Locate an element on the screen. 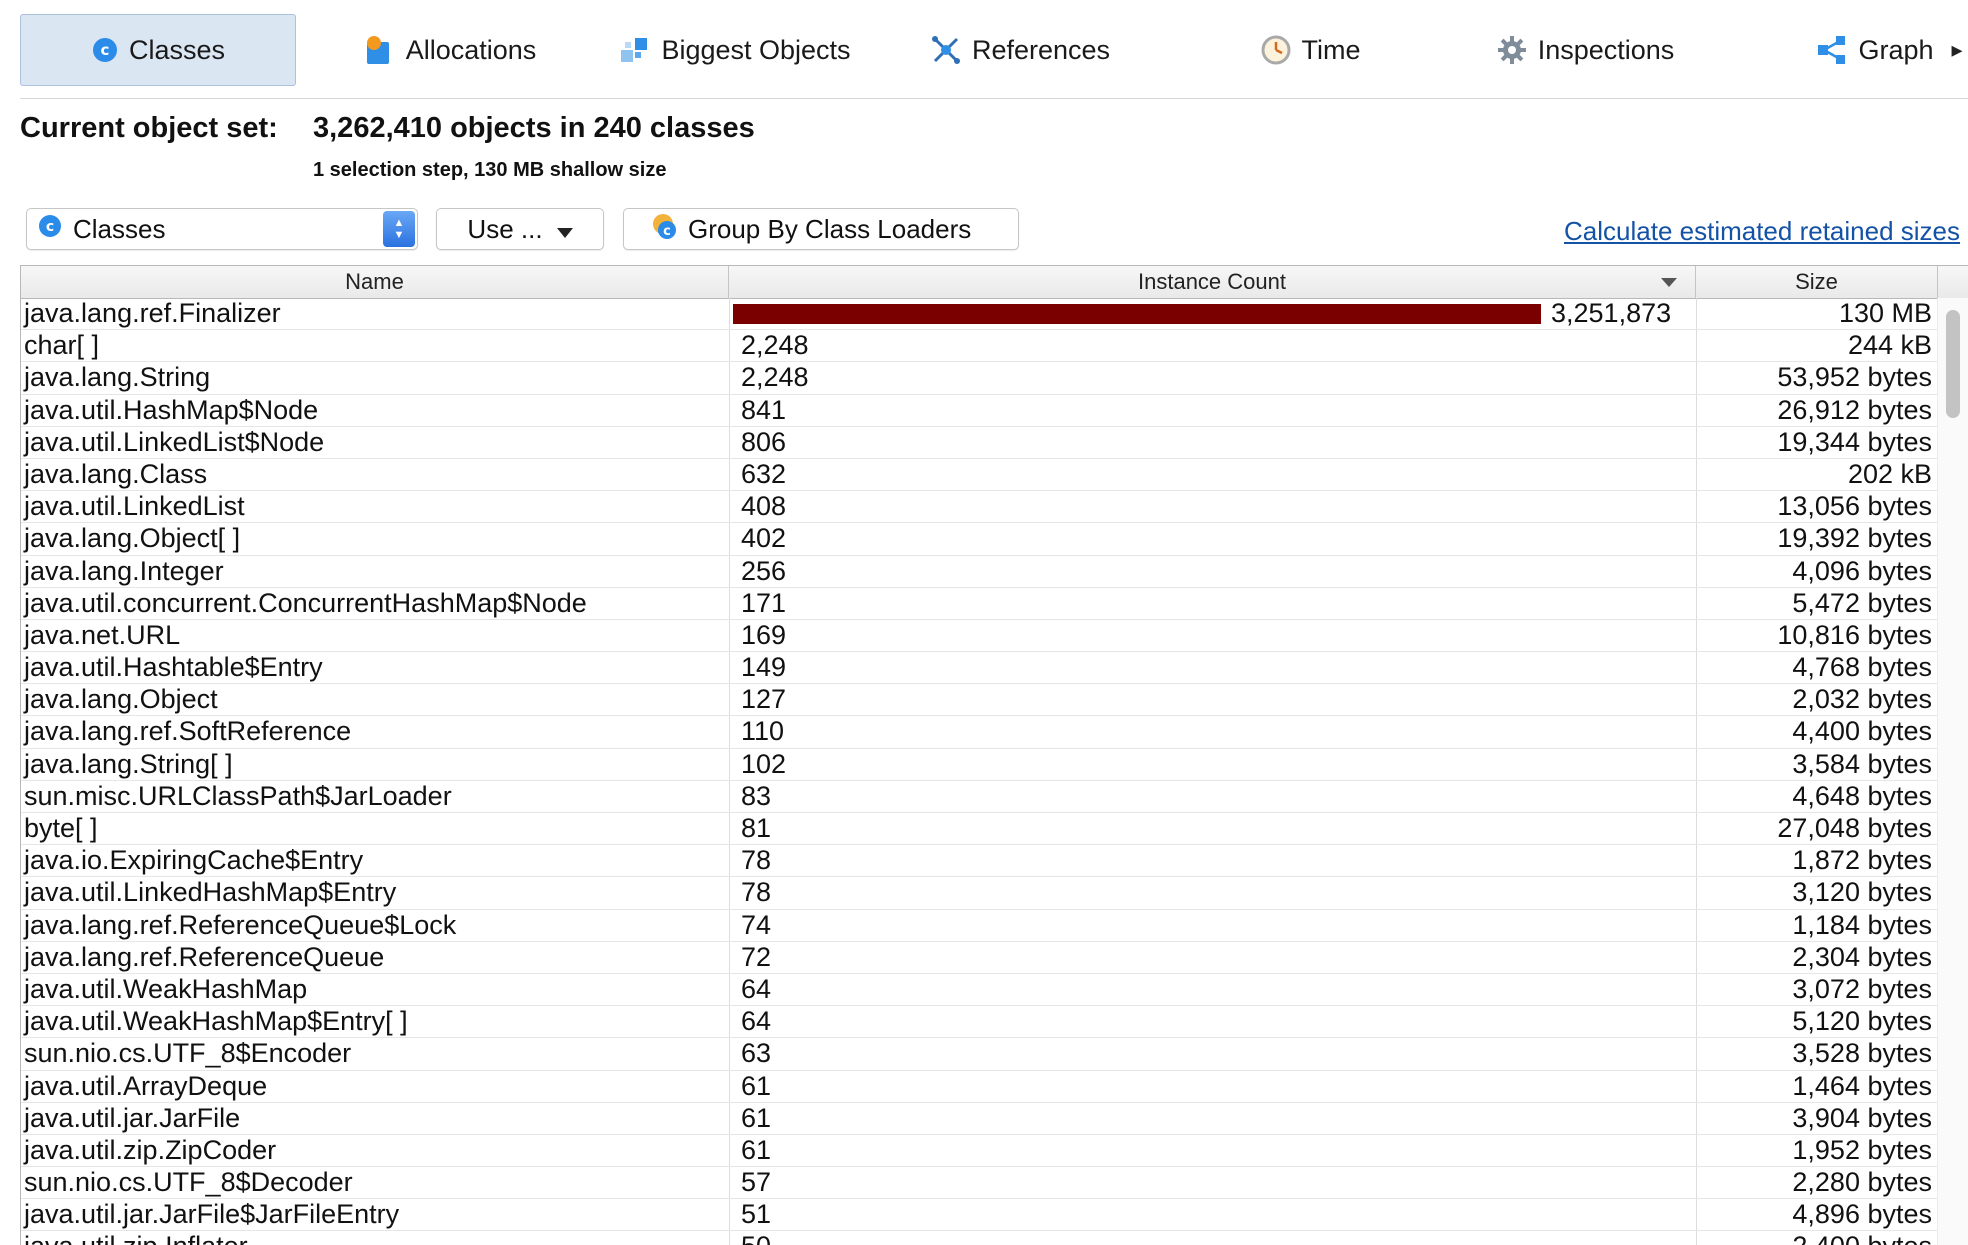 The height and width of the screenshot is (1245, 1968). instance-count-cell: 256 is located at coordinates (764, 570).